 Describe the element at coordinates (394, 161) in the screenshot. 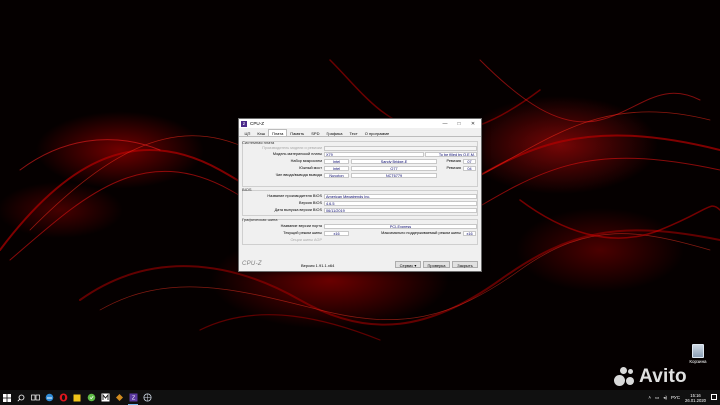

I see `chipset-name-field: Sandy Bridge-E` at that location.